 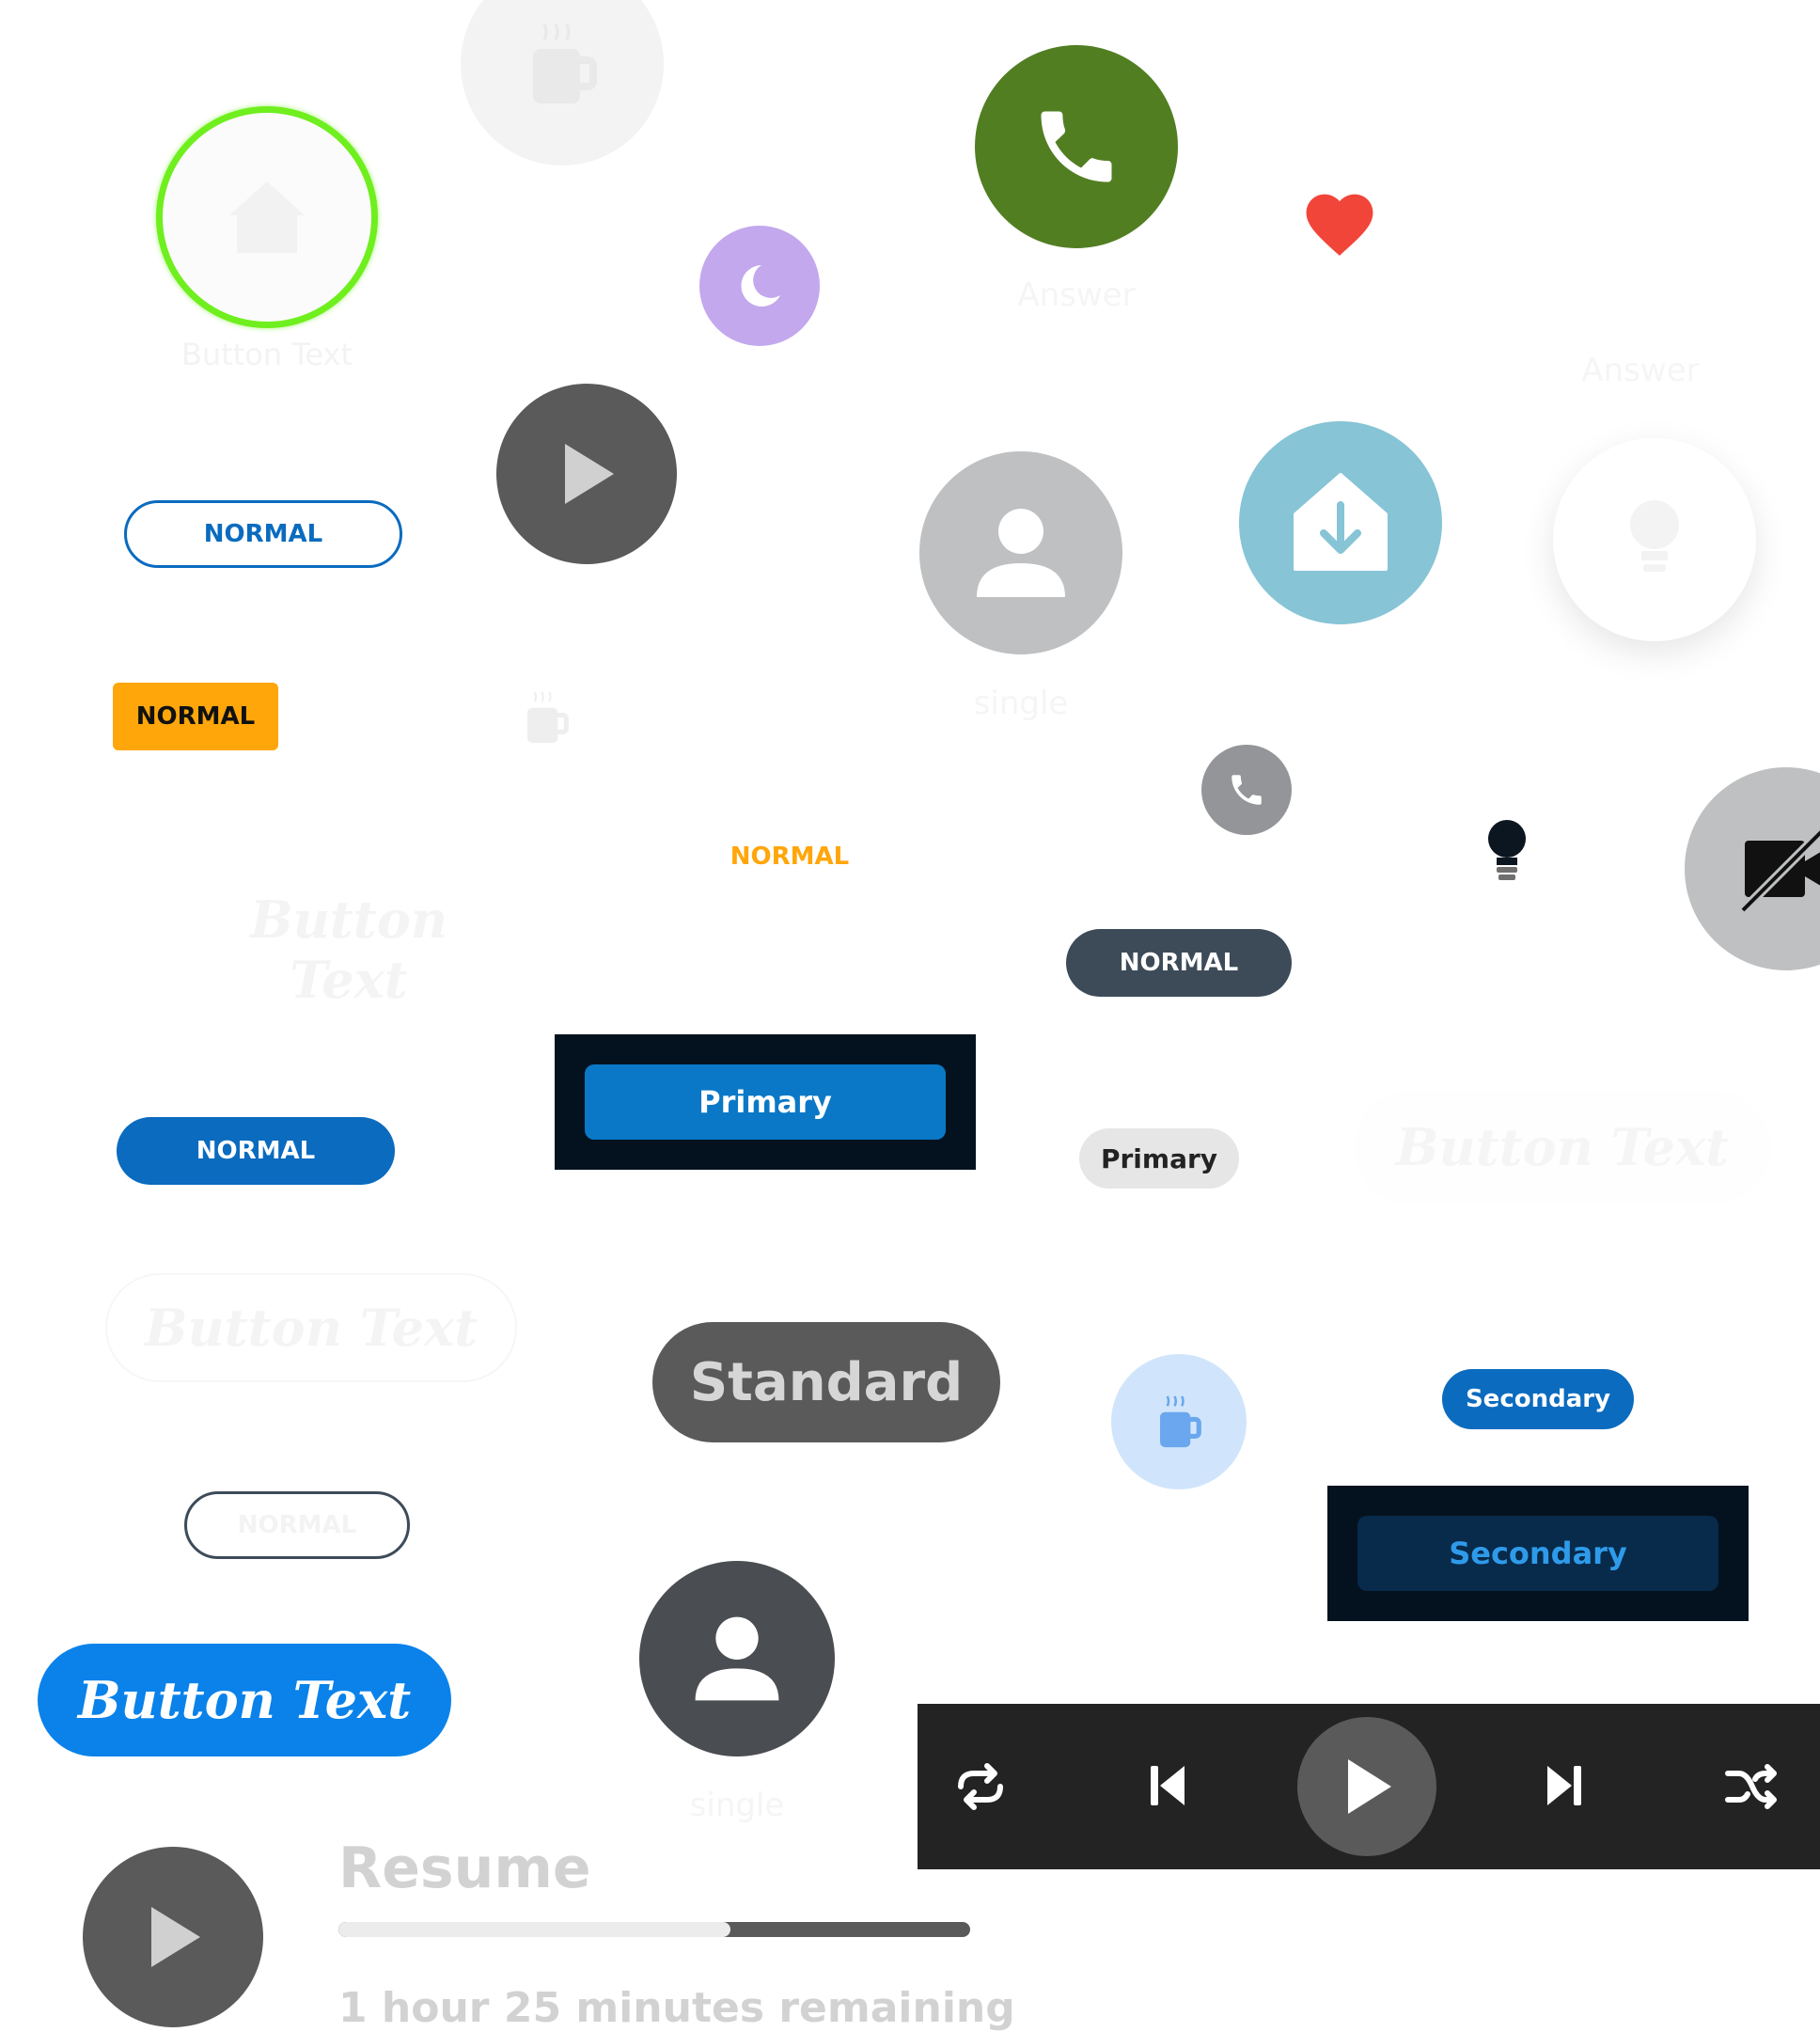 I want to click on coffee-faint-button, so click(x=562, y=82).